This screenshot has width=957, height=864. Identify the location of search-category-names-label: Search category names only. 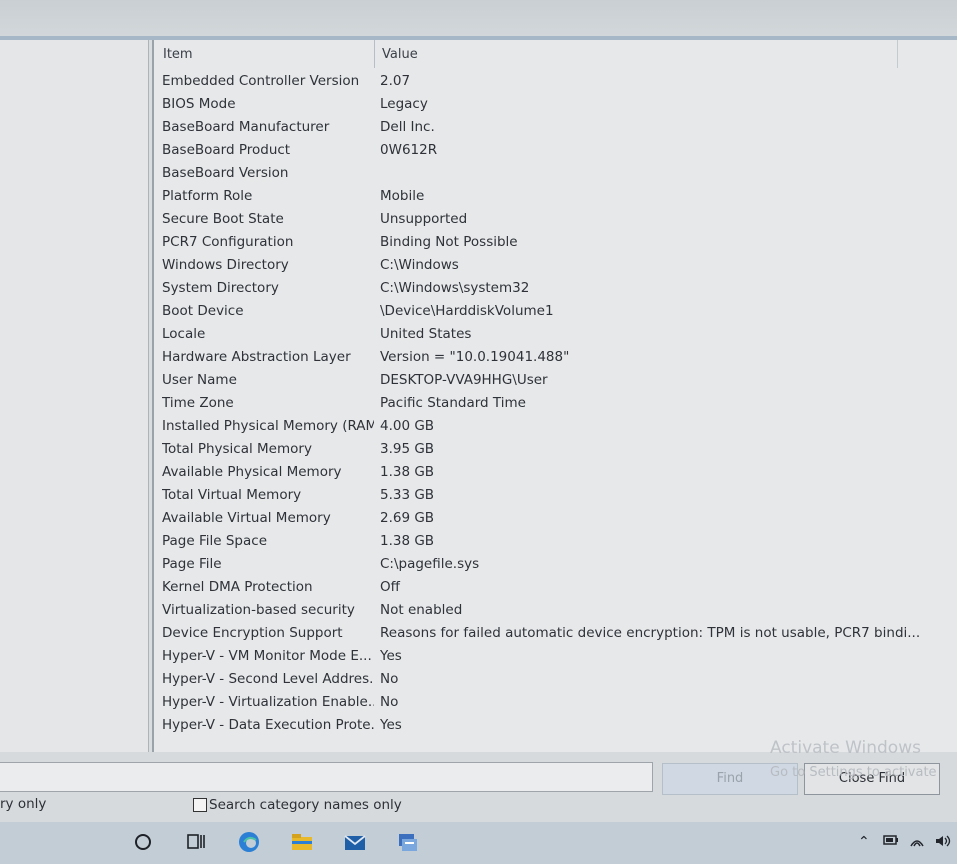
(305, 805).